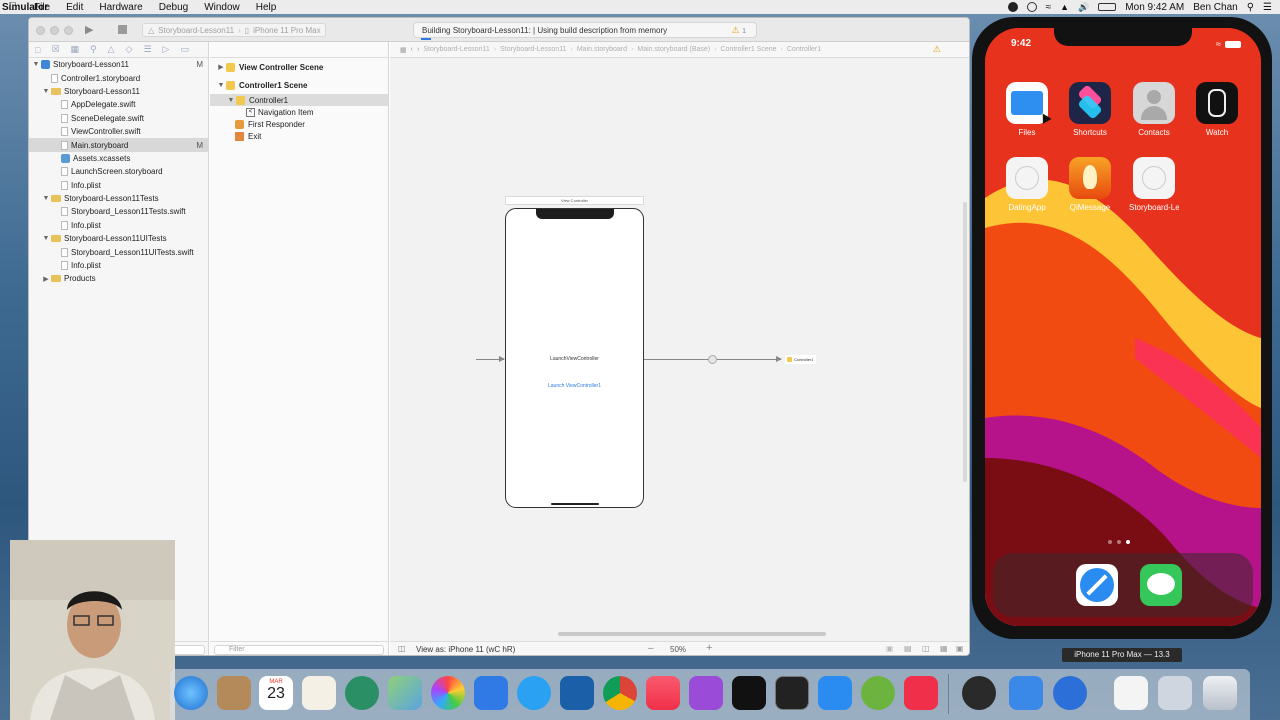 The height and width of the screenshot is (720, 1280). Describe the element at coordinates (1027, 184) in the screenshot. I see `app-datingapp: DatingApp` at that location.